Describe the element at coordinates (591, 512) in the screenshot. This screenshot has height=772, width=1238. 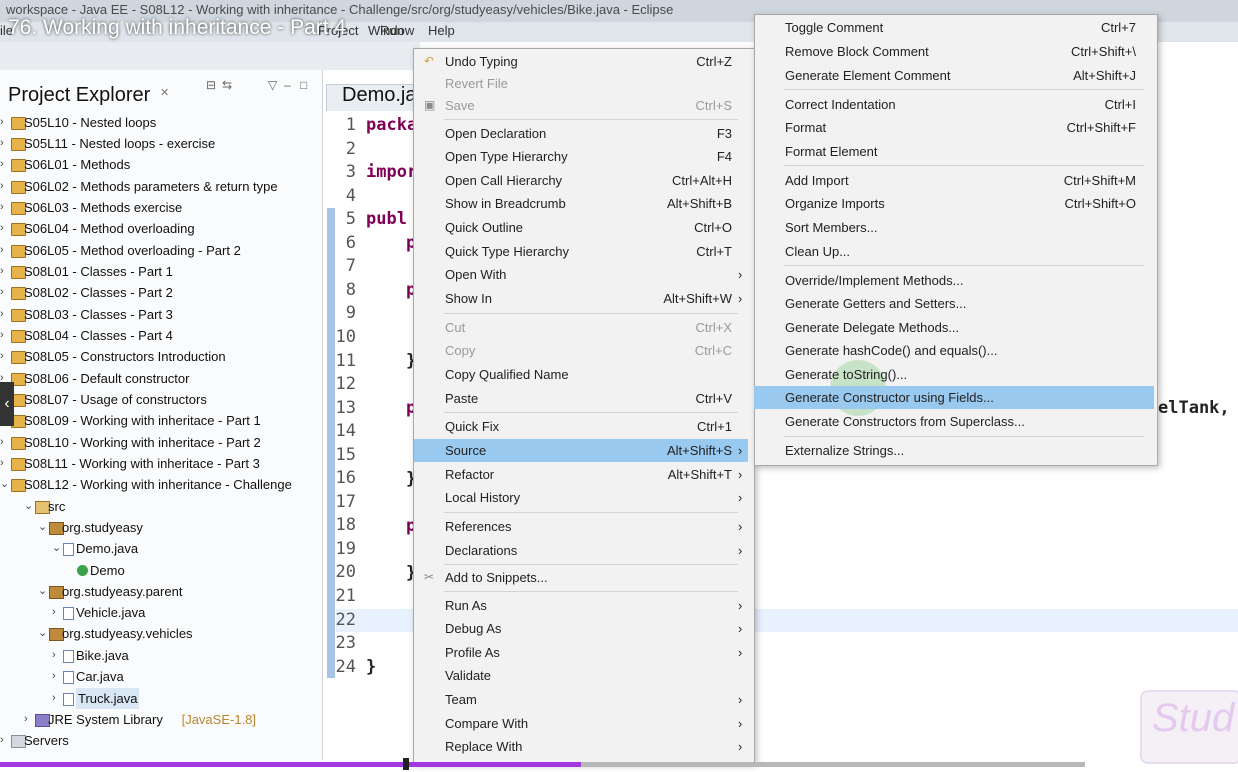
I see `menu-separator` at that location.